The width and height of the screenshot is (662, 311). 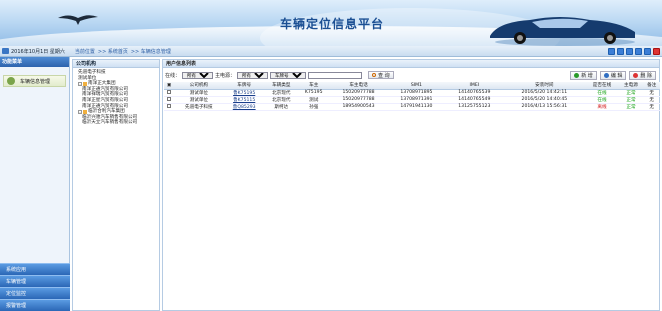 What do you see at coordinates (244, 107) in the screenshot?
I see `plate-link: 鲁Q85293` at bounding box center [244, 107].